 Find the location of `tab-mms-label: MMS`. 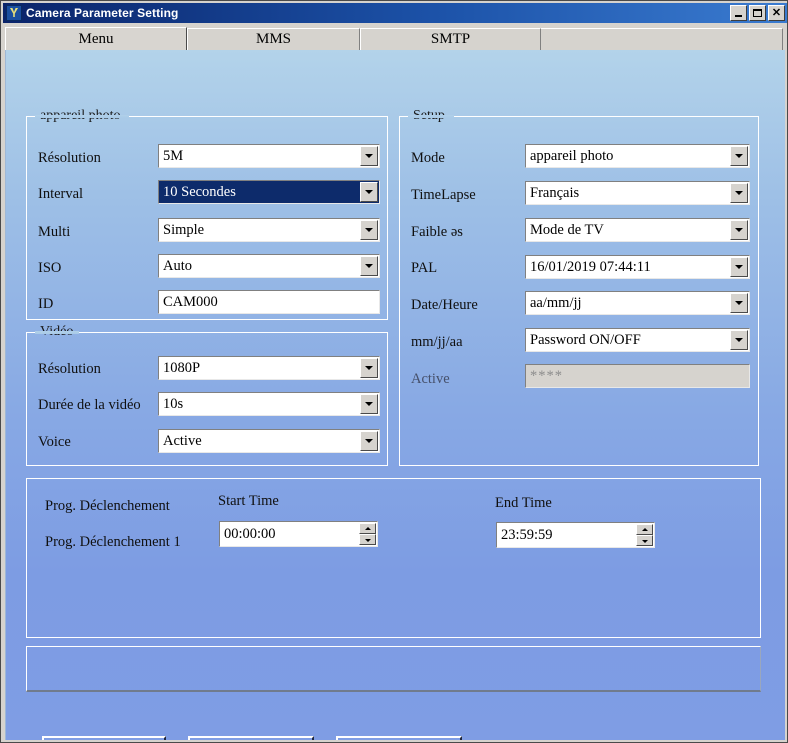

tab-mms-label: MMS is located at coordinates (273, 39).